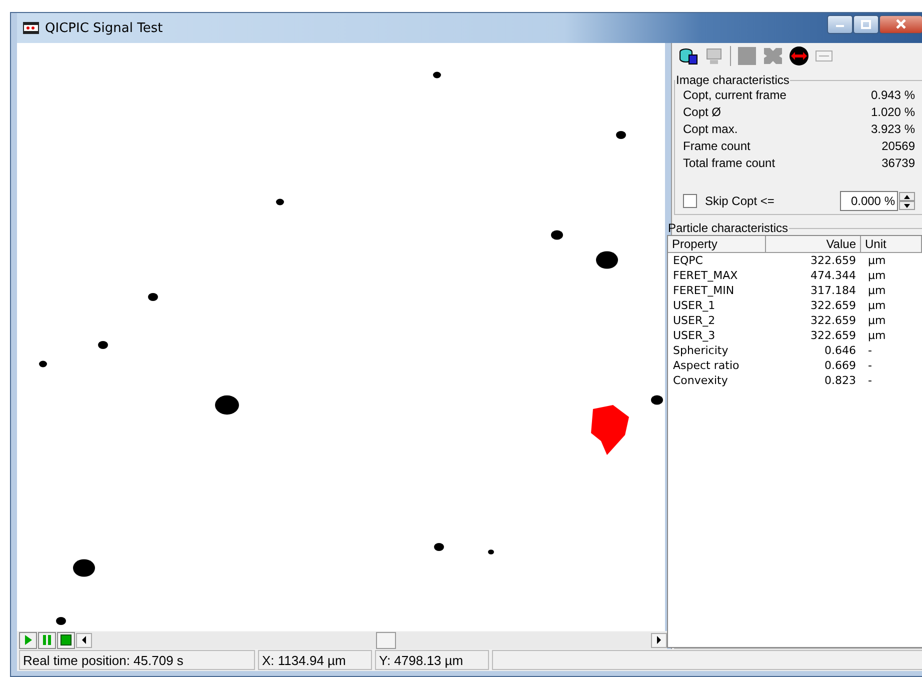 This screenshot has width=922, height=677. What do you see at coordinates (31, 28) in the screenshot?
I see `app-icon` at bounding box center [31, 28].